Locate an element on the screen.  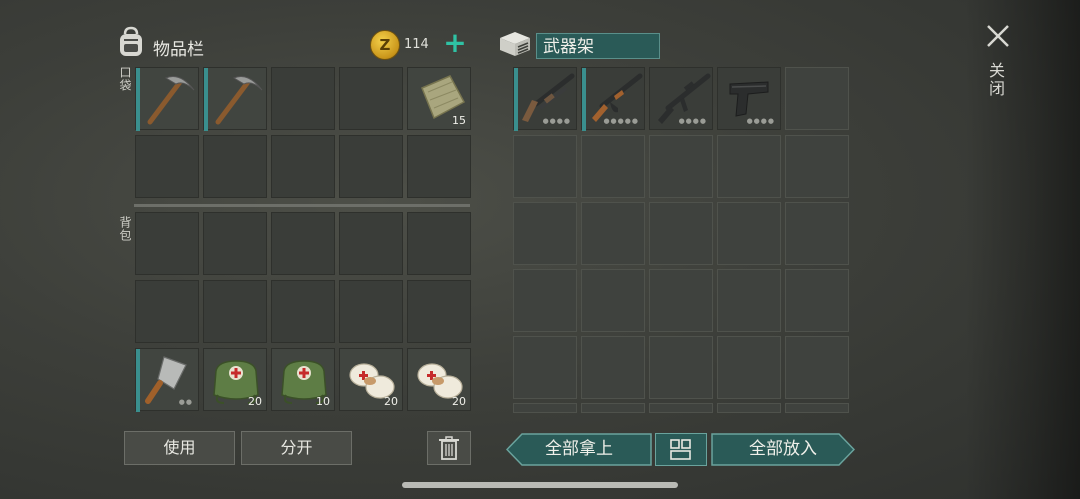
trash-icon is located at coordinates (449, 448).